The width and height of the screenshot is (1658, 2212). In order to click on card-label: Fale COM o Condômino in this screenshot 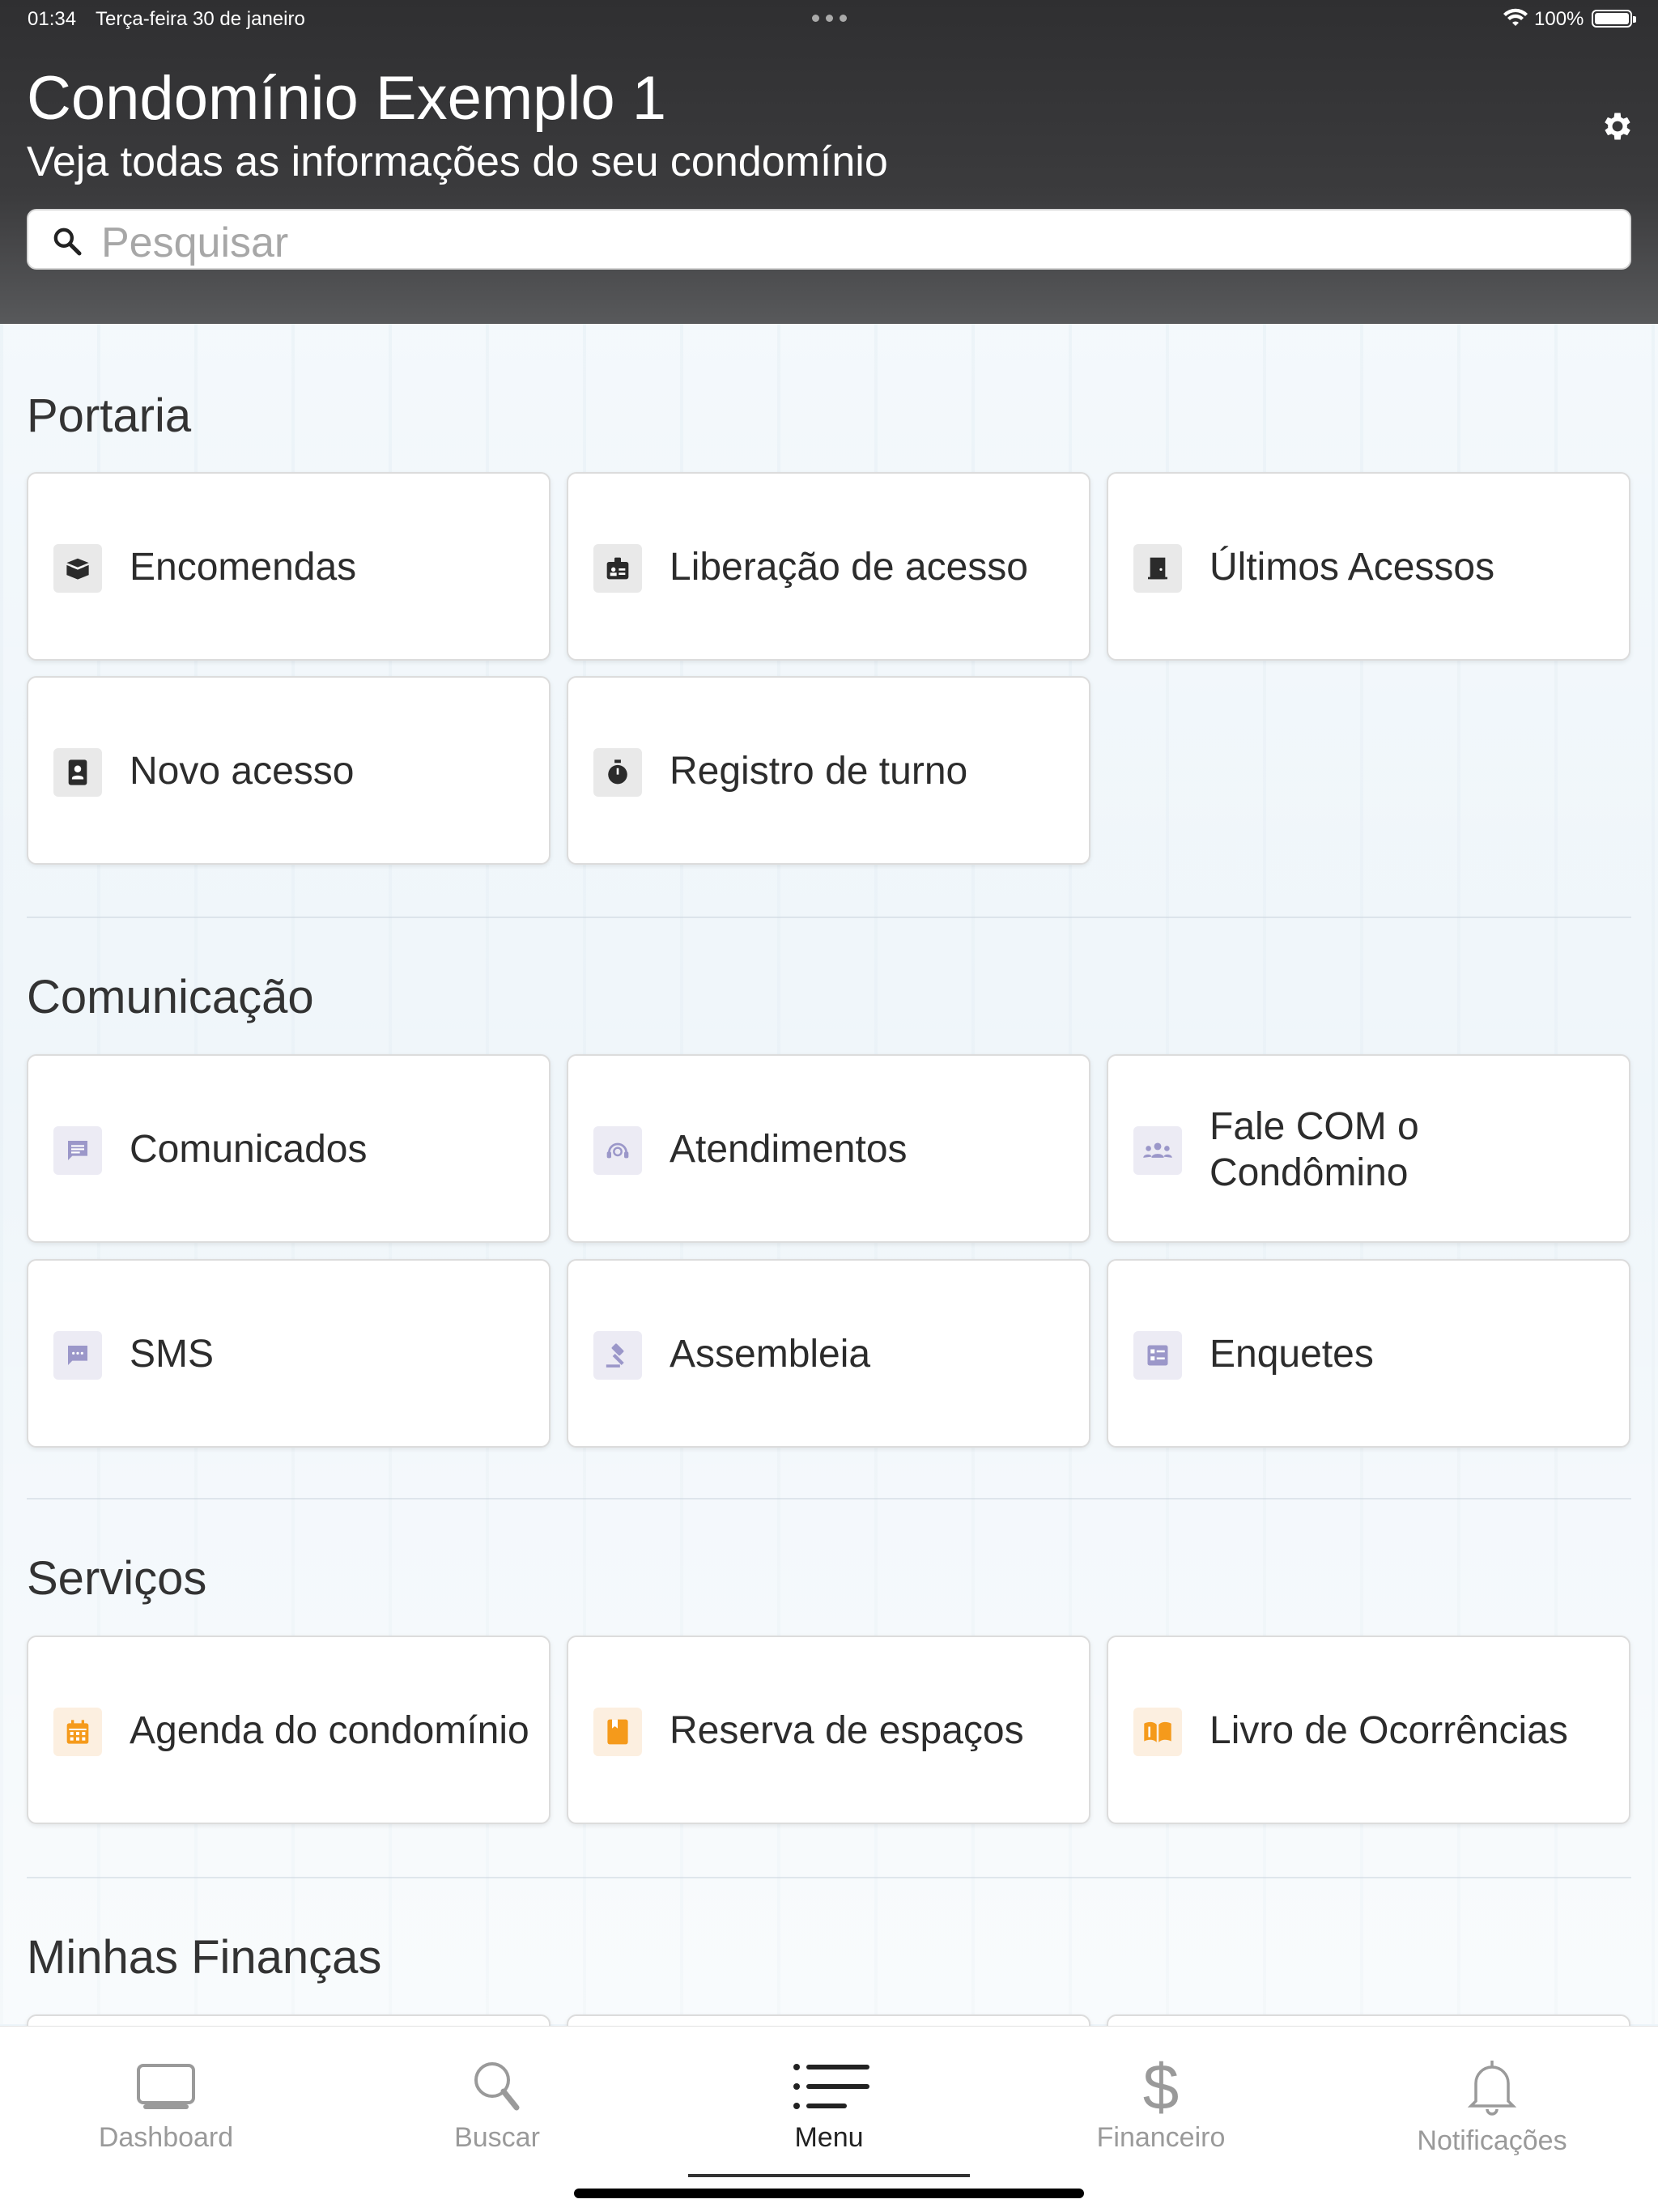, I will do `click(1314, 1149)`.